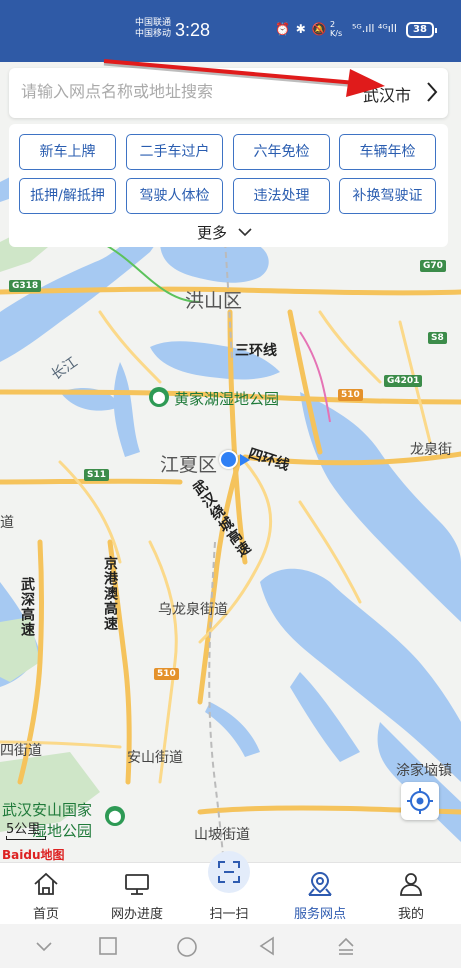  Describe the element at coordinates (46, 883) in the screenshot. I see `home-icon` at that location.